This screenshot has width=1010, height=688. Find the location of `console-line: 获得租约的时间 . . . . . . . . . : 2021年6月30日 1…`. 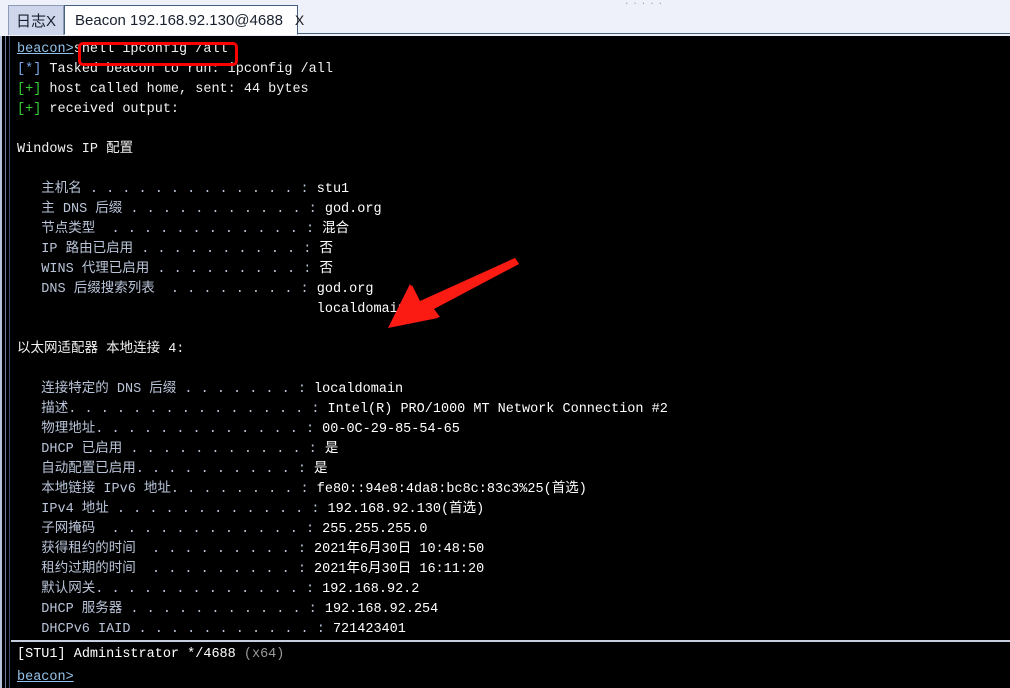

console-line: 获得租约的时间 . . . . . . . . . : 2021年6月30日 1… is located at coordinates (510, 550).